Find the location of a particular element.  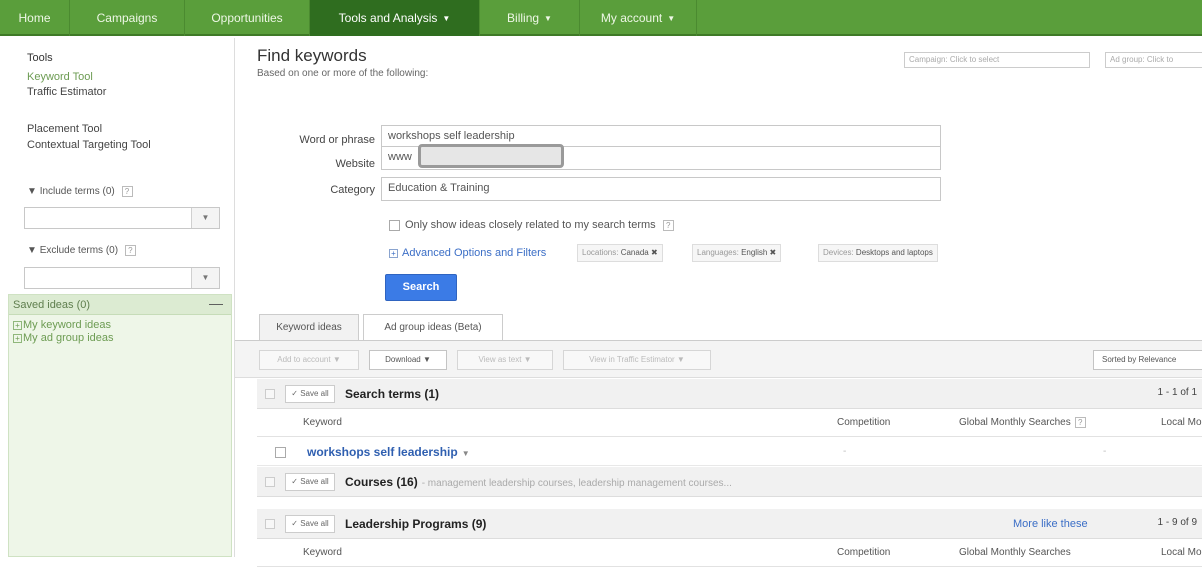

saved-item-keyword-ideas: + My keyword ideas is located at coordinates (62, 325).